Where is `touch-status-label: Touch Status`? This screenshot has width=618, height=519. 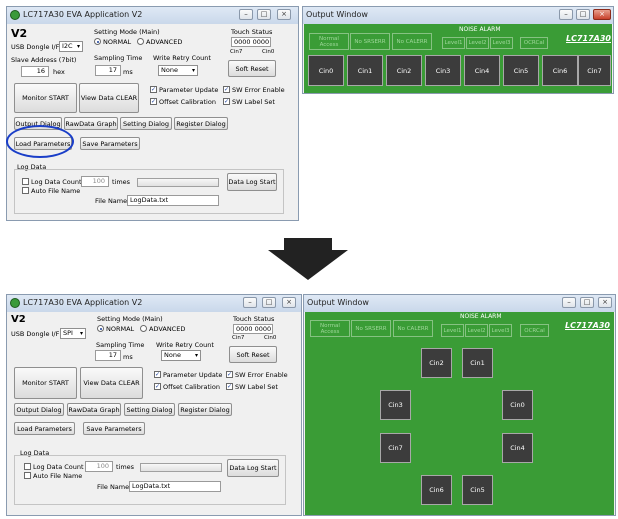
touch-status-label: Touch Status is located at coordinates (252, 32).